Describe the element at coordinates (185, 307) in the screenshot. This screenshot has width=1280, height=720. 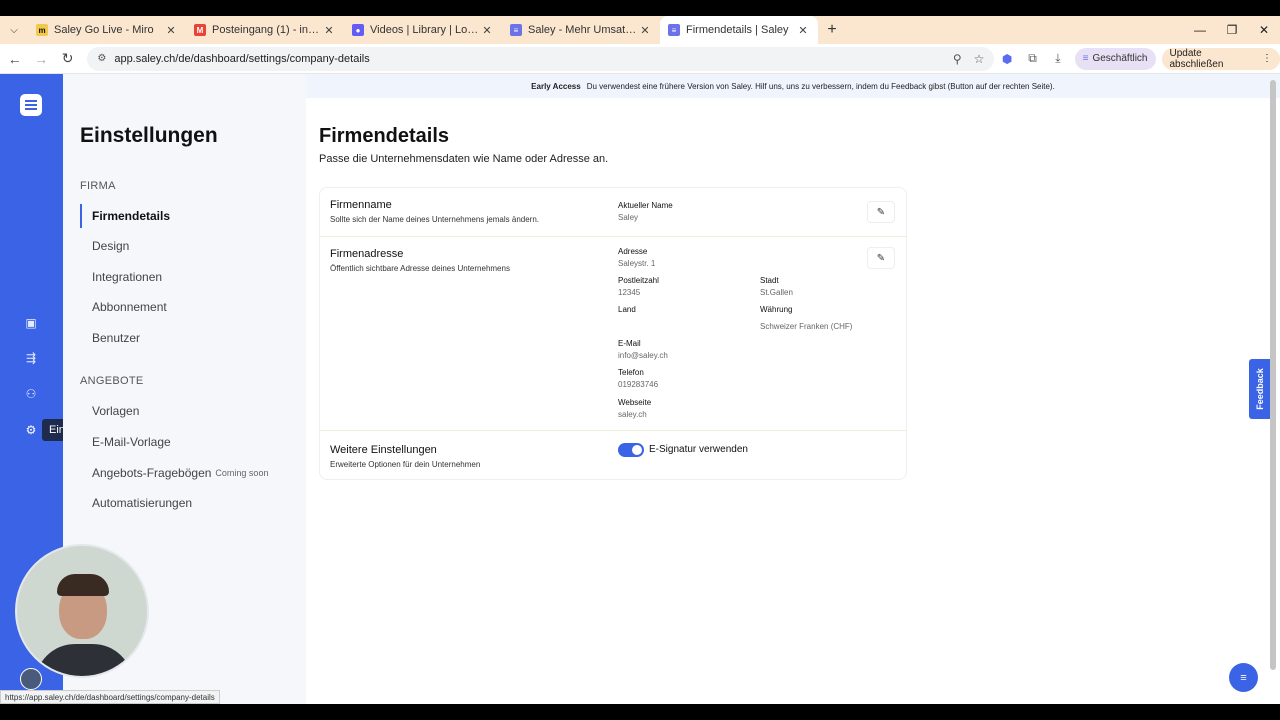
I see `nav-item-abbonnement: Abbonnement` at that location.